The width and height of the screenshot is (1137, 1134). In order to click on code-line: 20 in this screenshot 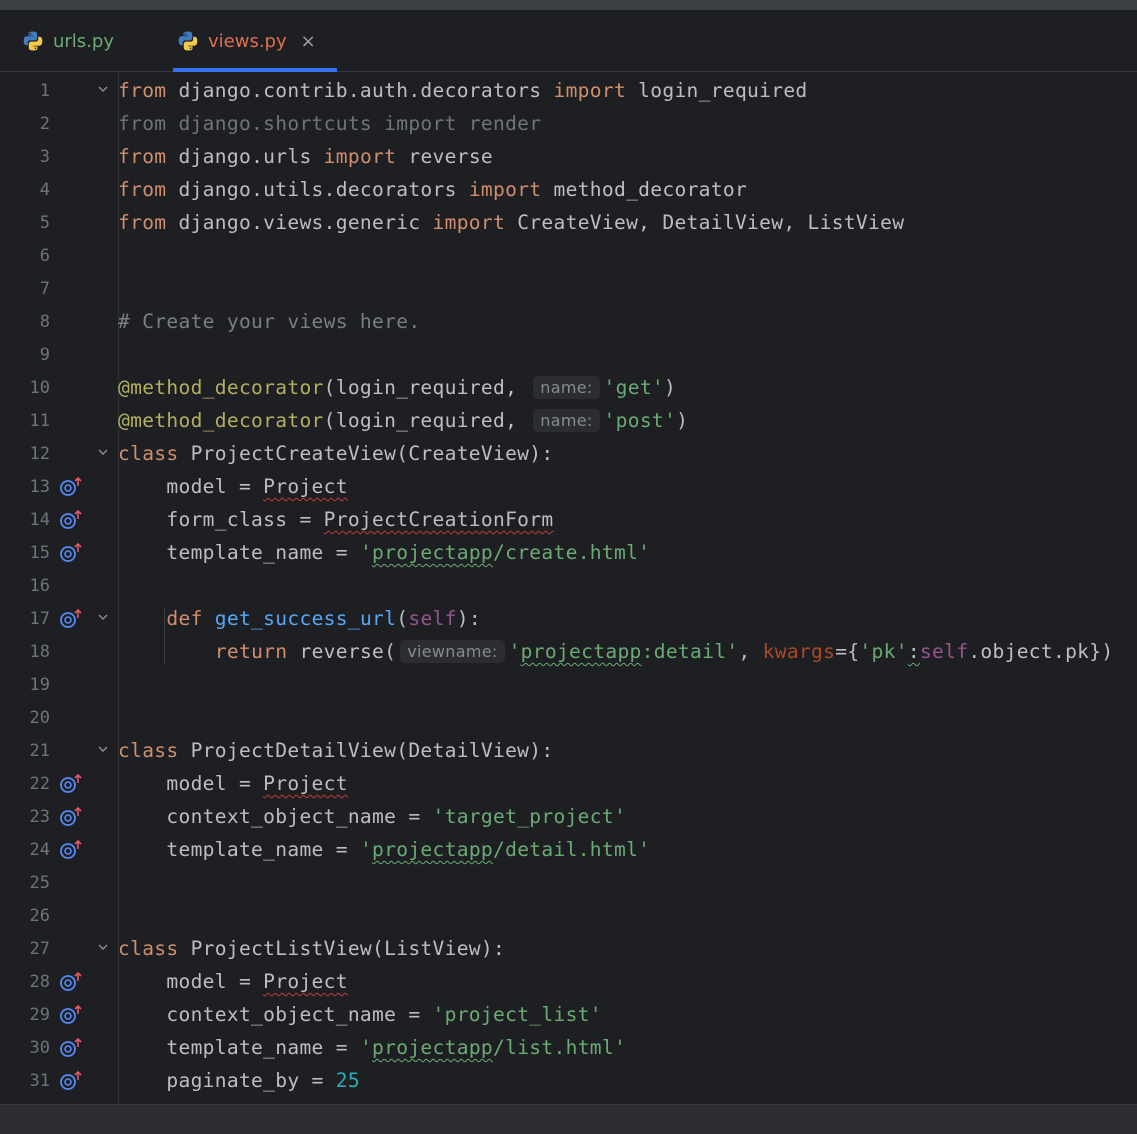, I will do `click(570, 717)`.